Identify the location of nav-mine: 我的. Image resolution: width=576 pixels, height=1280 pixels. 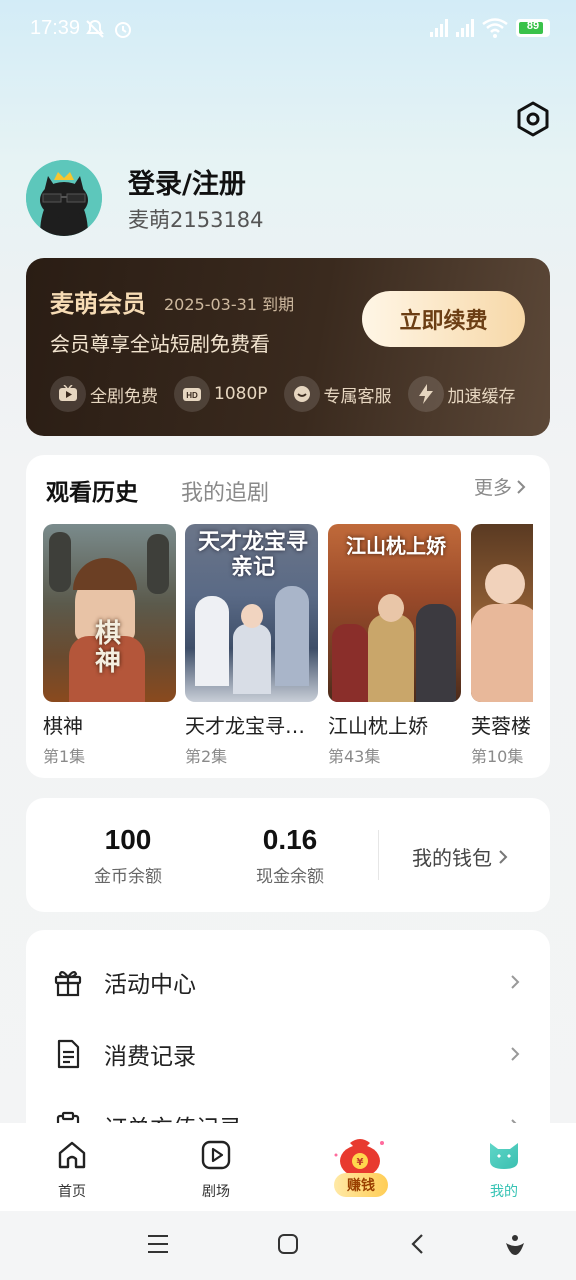
(504, 1169).